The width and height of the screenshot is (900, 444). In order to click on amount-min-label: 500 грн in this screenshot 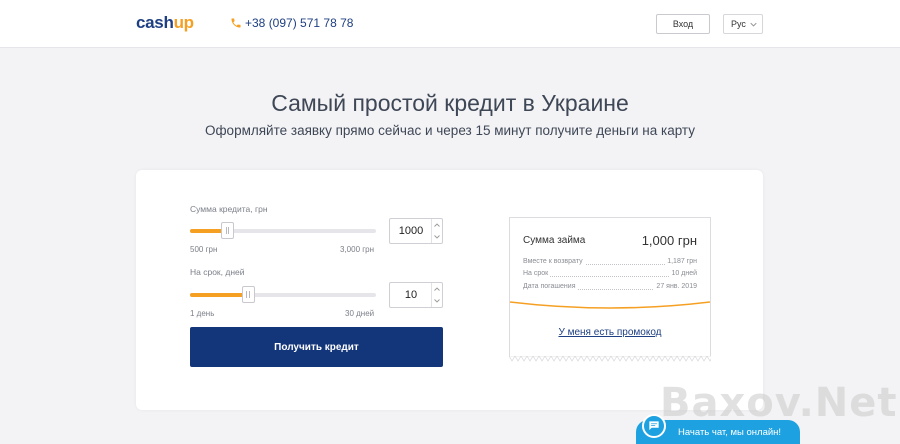, I will do `click(204, 249)`.